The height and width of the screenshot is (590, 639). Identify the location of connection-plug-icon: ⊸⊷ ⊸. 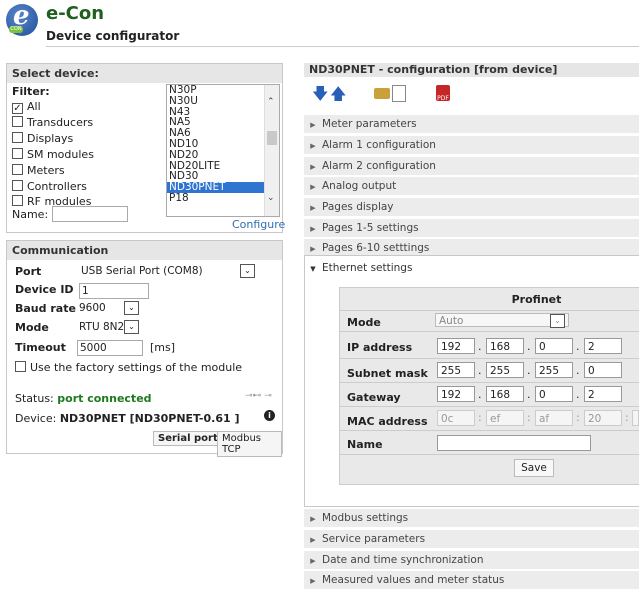
(258, 396).